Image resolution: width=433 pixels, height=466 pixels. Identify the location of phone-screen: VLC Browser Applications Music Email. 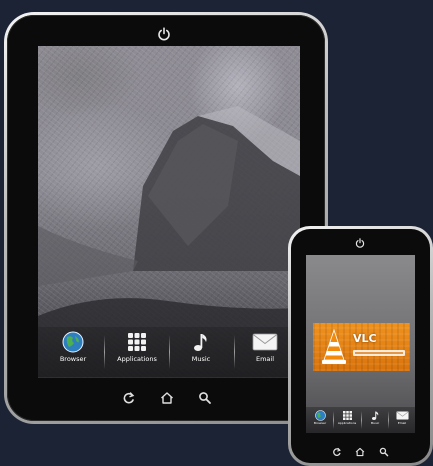
(360, 344).